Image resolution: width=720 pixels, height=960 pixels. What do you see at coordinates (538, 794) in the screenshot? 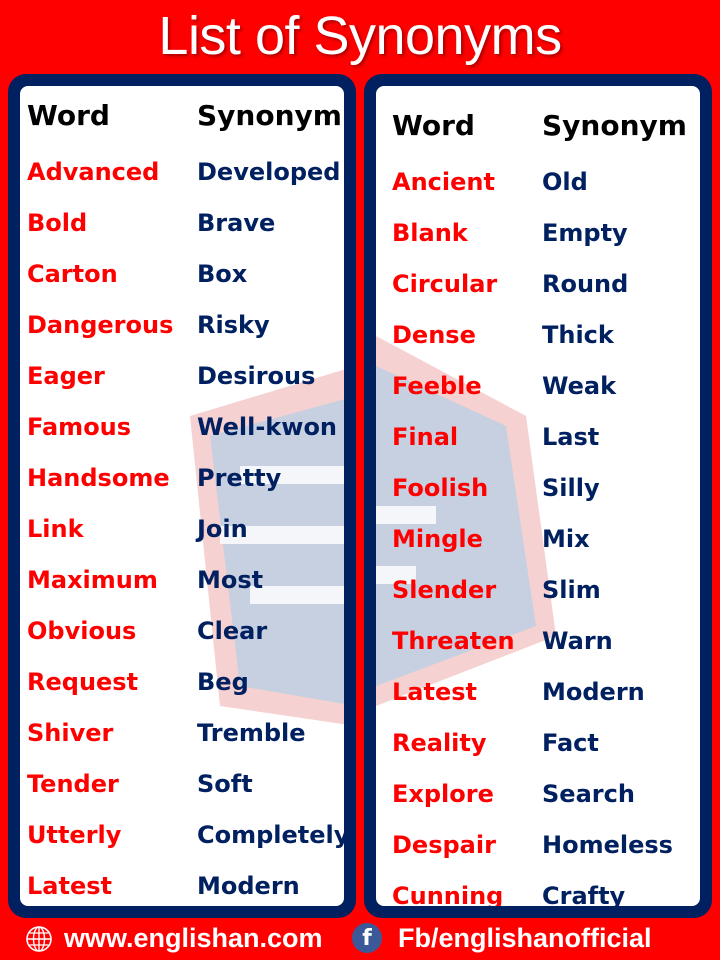
I see `table-row: Explore Search` at bounding box center [538, 794].